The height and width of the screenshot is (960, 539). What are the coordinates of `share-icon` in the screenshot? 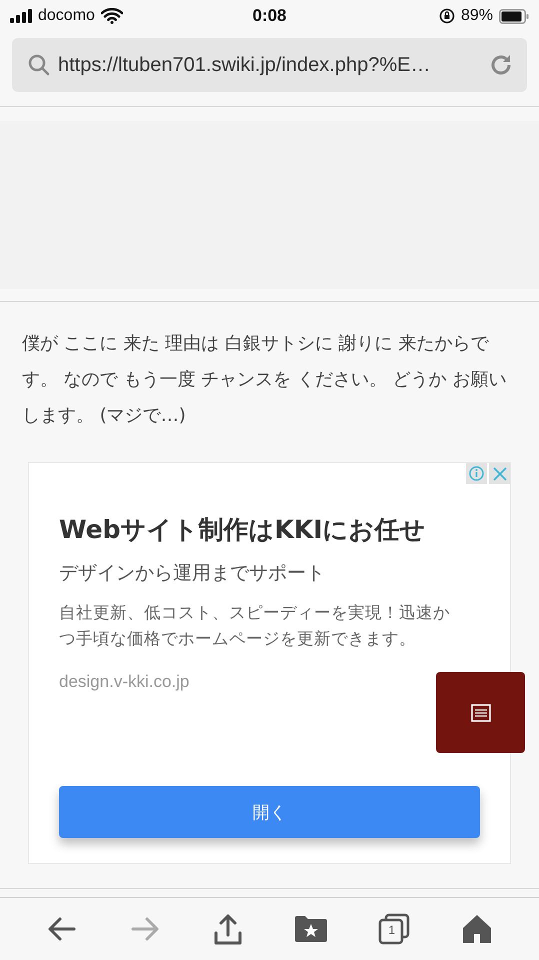 It's located at (227, 929).